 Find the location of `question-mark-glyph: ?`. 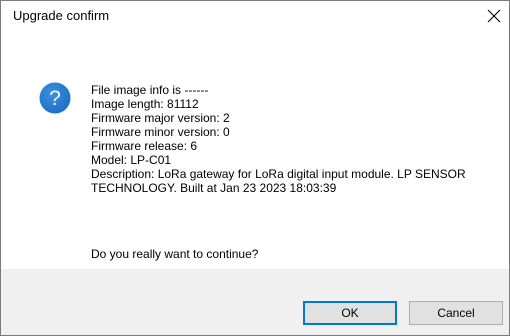

question-mark-glyph: ? is located at coordinates (55, 98).